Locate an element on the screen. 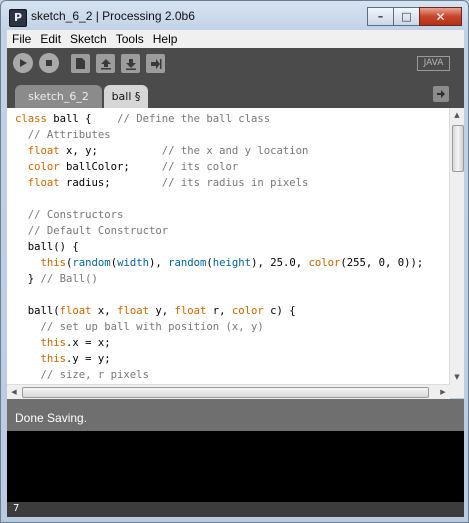 This screenshot has width=469, height=523. maximize-icon: □ is located at coordinates (406, 16).